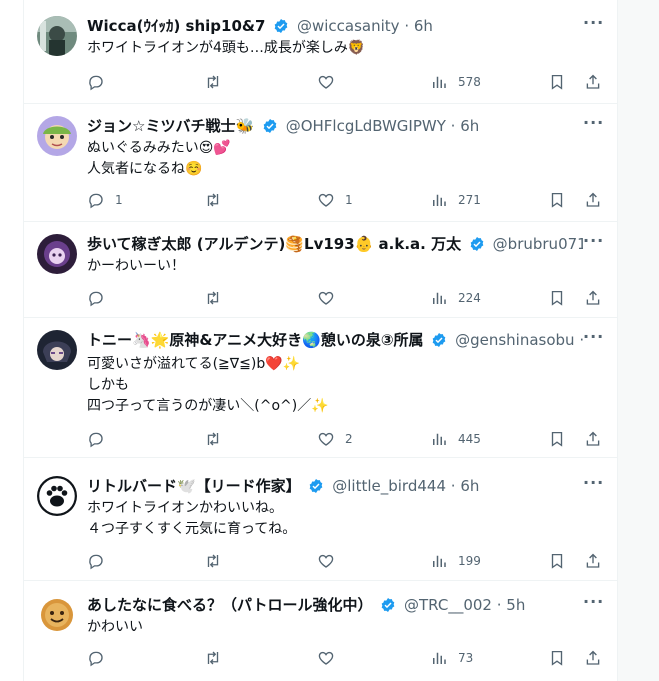  Describe the element at coordinates (439, 340) in the screenshot. I see `verified-badge-icon` at that location.